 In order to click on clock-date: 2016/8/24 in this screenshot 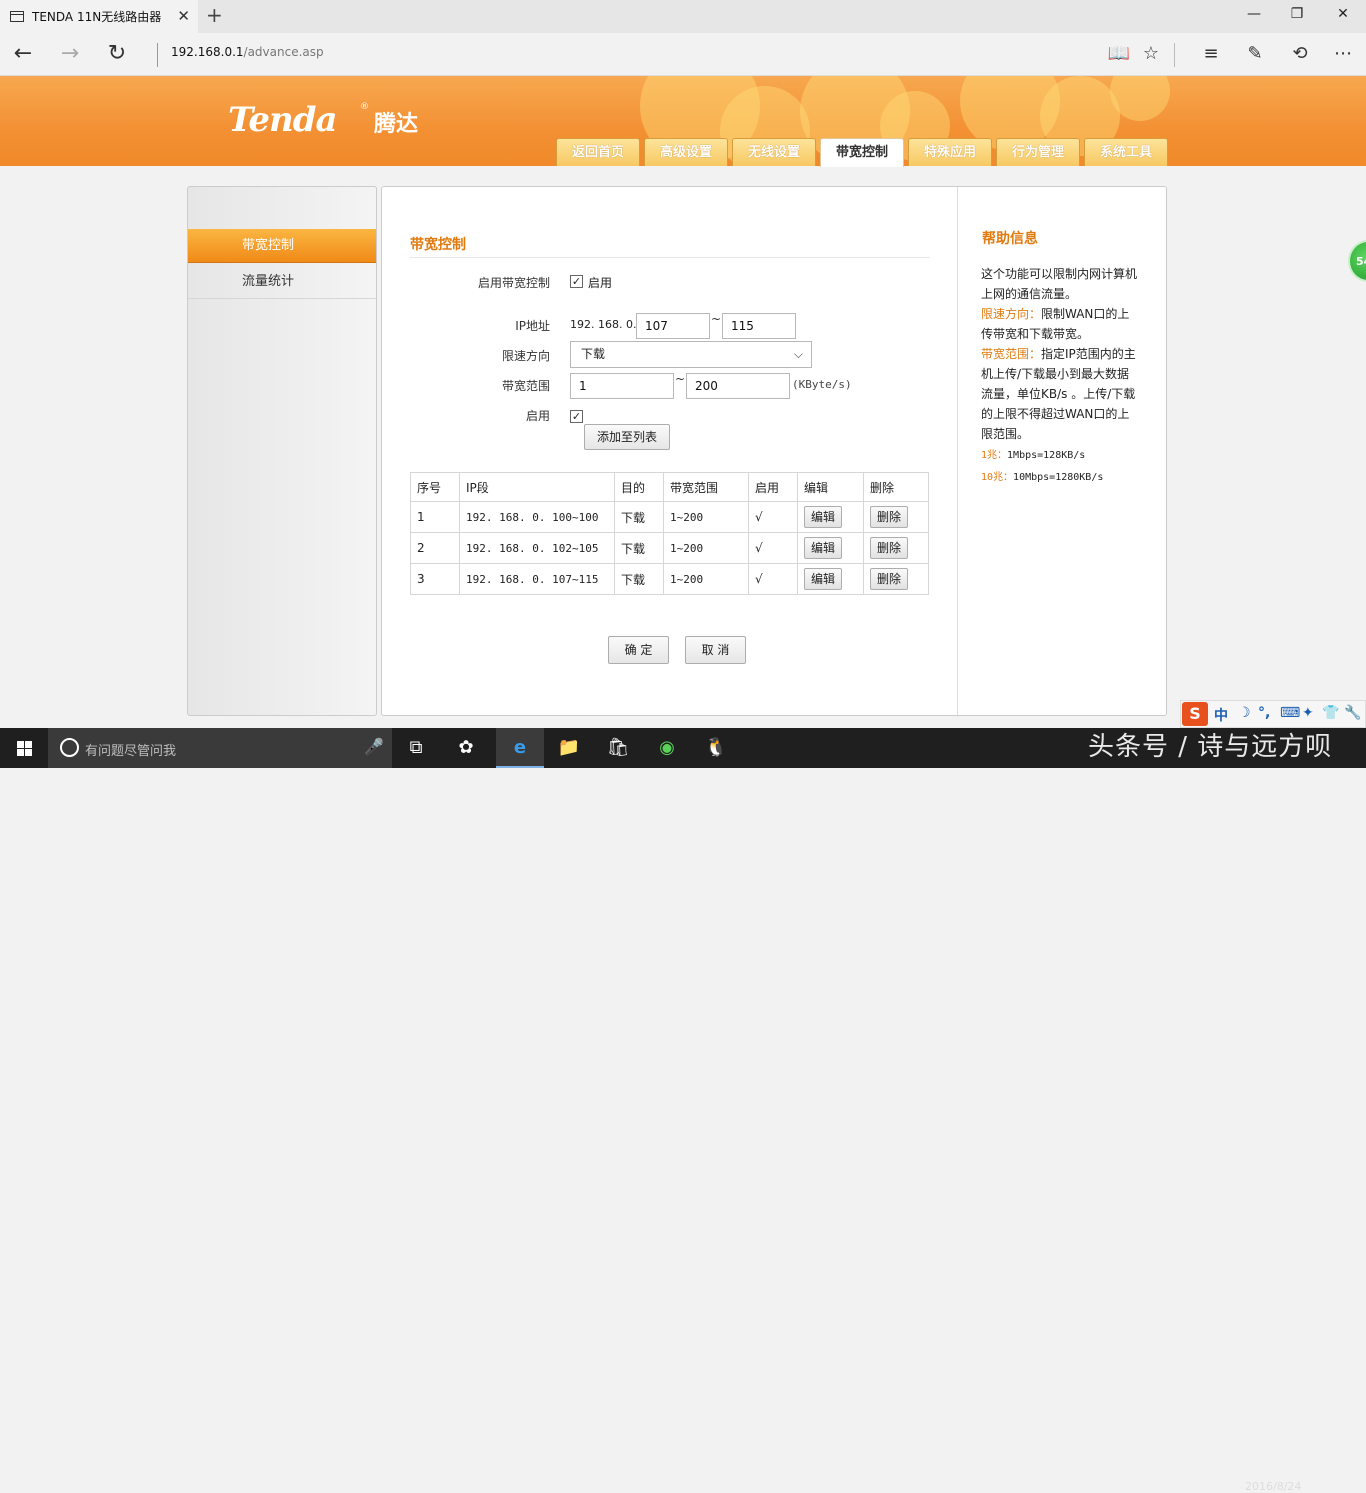, I will do `click(1273, 1486)`.